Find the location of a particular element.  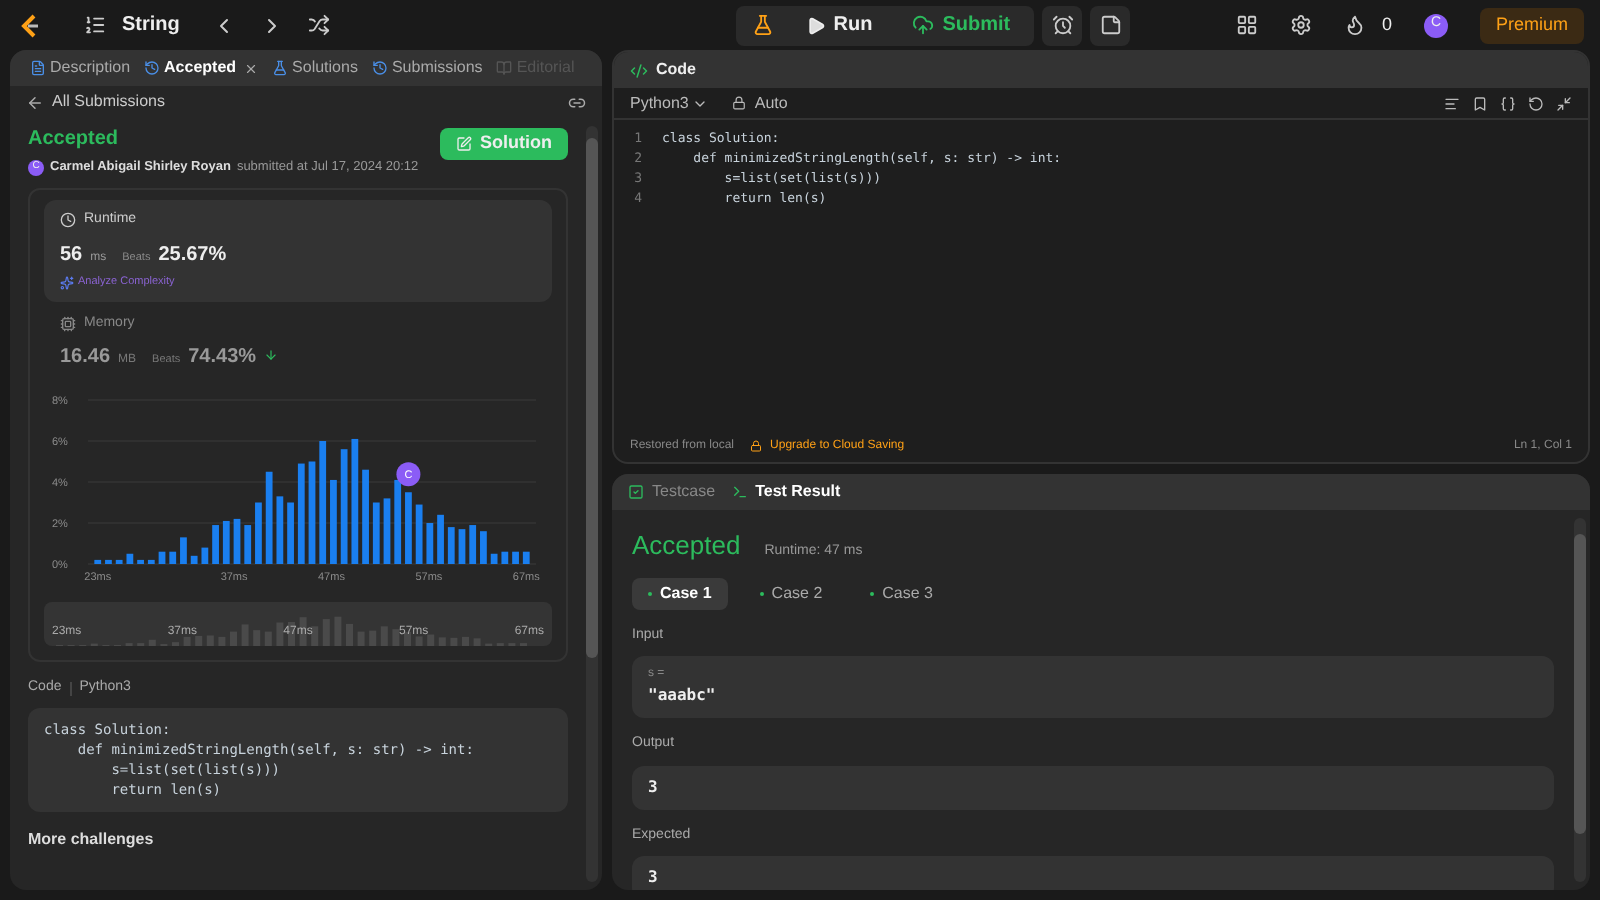

all-submissions-link: All Submissions is located at coordinates (108, 102).